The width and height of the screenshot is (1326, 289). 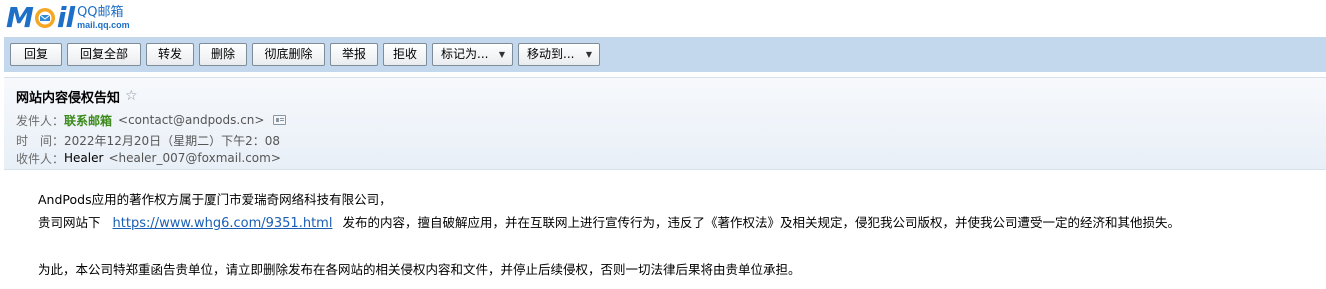 I want to click on logo-letter-m: M, so click(x=20, y=17).